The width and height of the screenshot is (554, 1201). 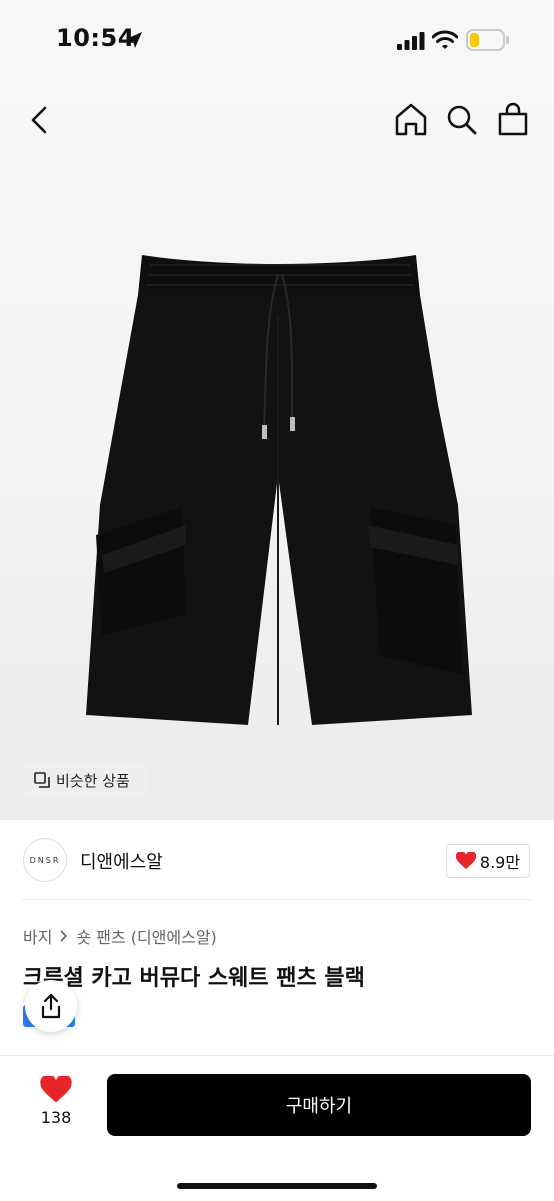 I want to click on share-button, so click(x=51, y=1006).